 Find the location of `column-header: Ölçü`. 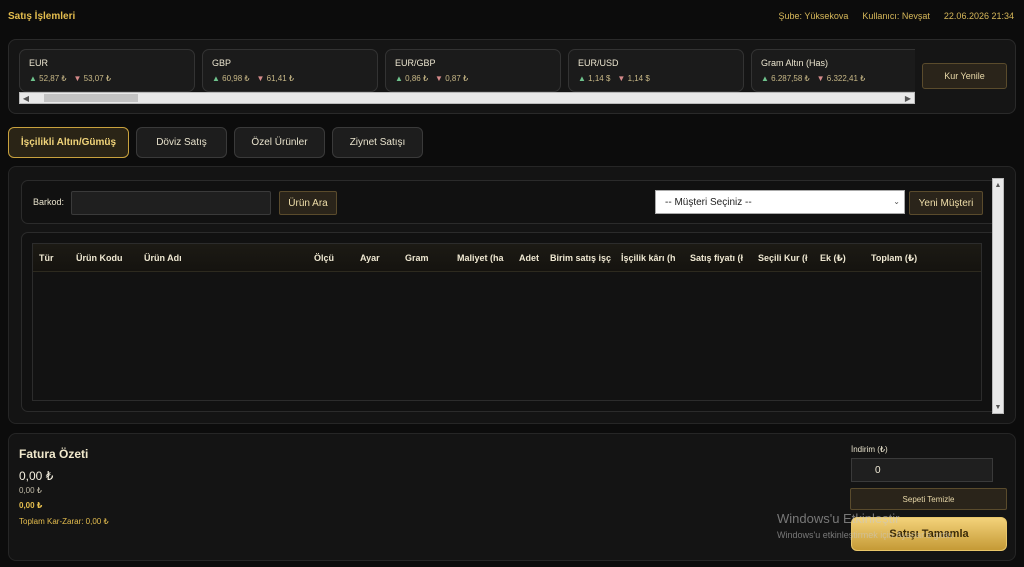

column-header: Ölçü is located at coordinates (331, 258).